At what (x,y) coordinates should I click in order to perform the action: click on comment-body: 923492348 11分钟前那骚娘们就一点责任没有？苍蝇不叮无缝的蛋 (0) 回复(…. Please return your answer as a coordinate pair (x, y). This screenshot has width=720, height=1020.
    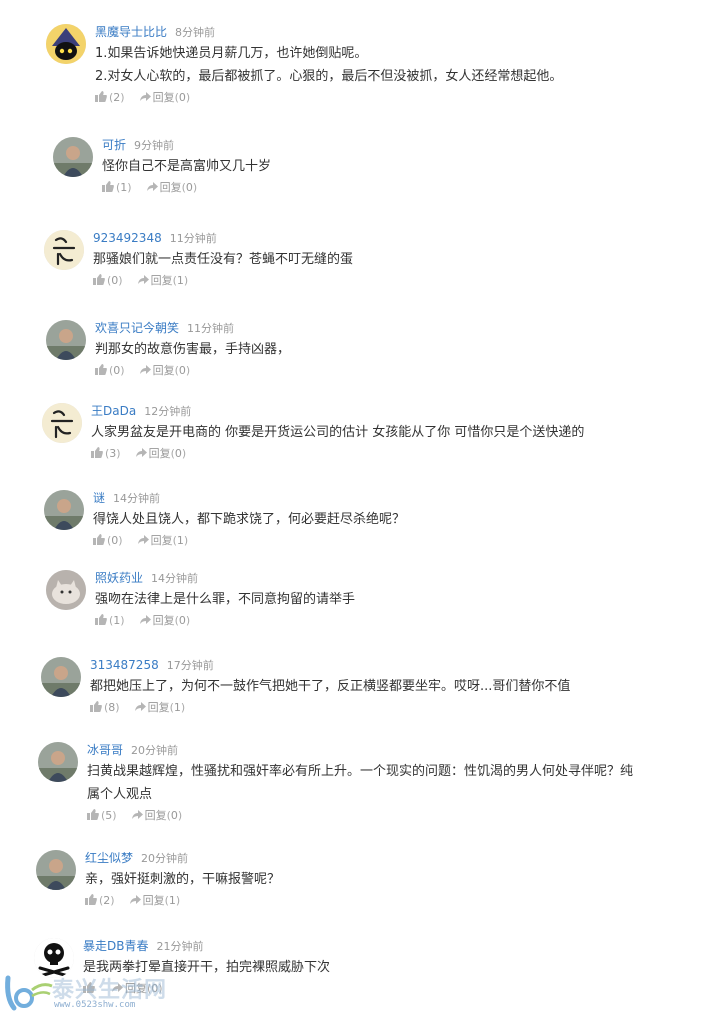
    Looking at the image, I should click on (391, 259).